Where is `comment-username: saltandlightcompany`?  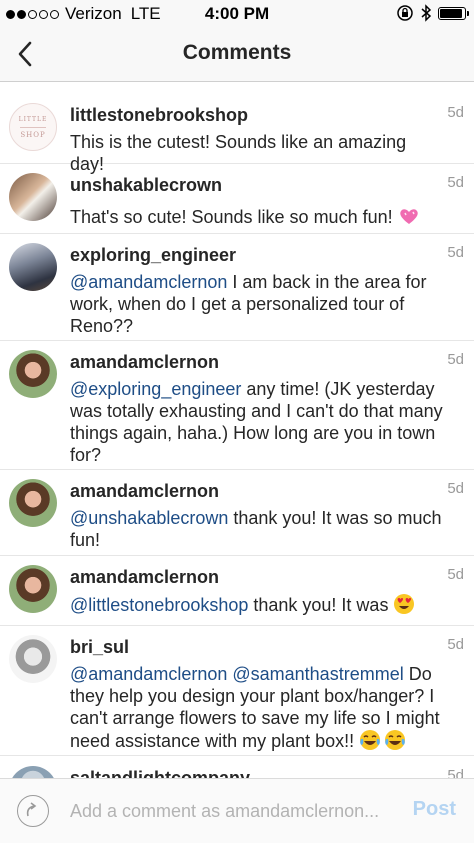 comment-username: saltandlightcompany is located at coordinates (257, 772).